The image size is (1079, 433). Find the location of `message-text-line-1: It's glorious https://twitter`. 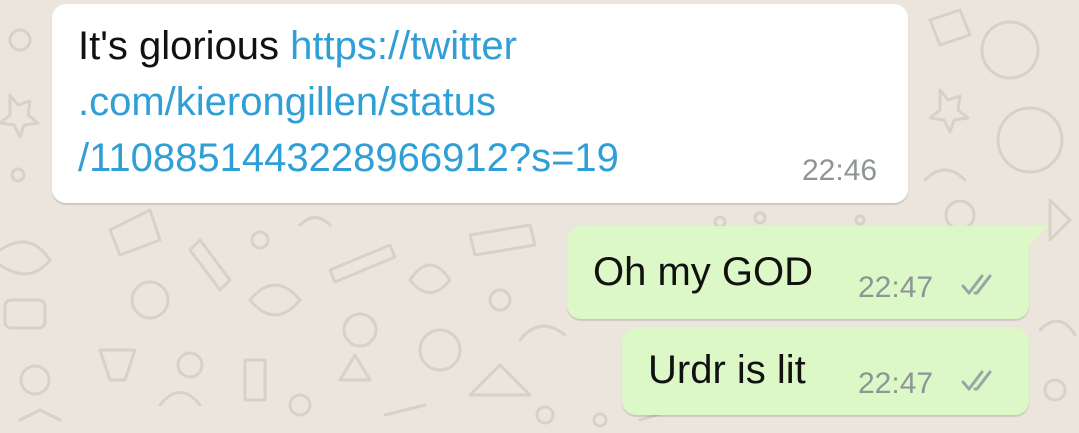

message-text-line-1: It's glorious https://twitter is located at coordinates (297, 46).